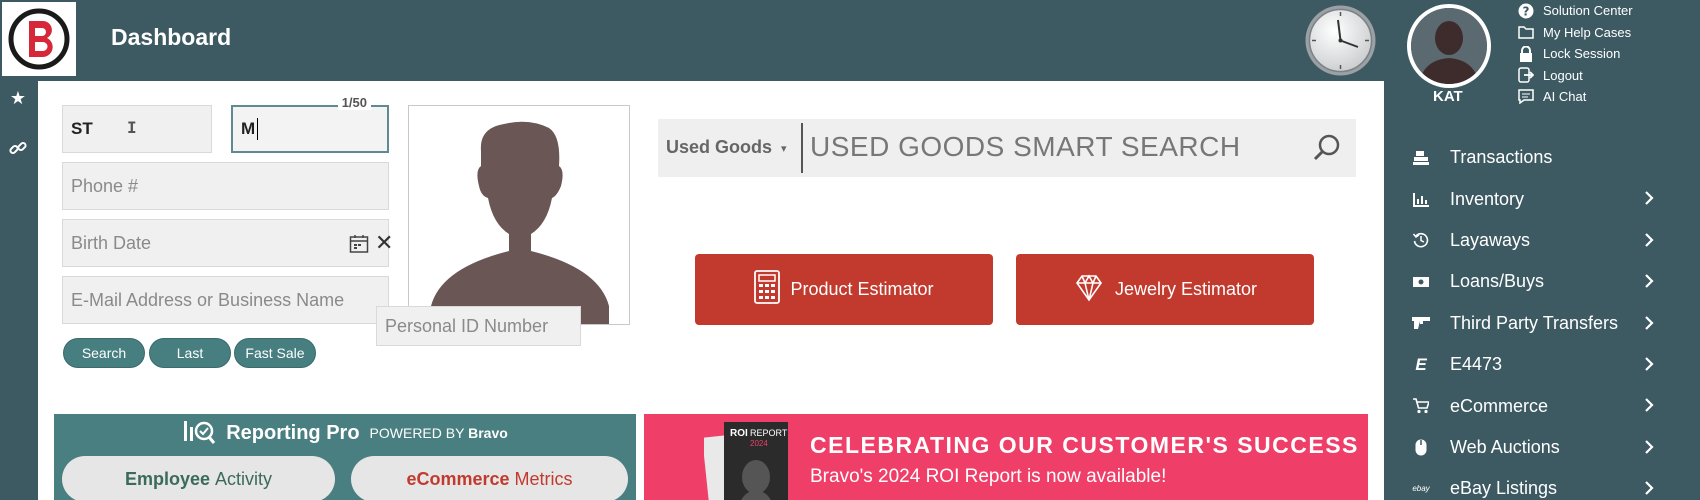 The height and width of the screenshot is (500, 1700). Describe the element at coordinates (1487, 198) in the screenshot. I see `nav-label: Inventory` at that location.